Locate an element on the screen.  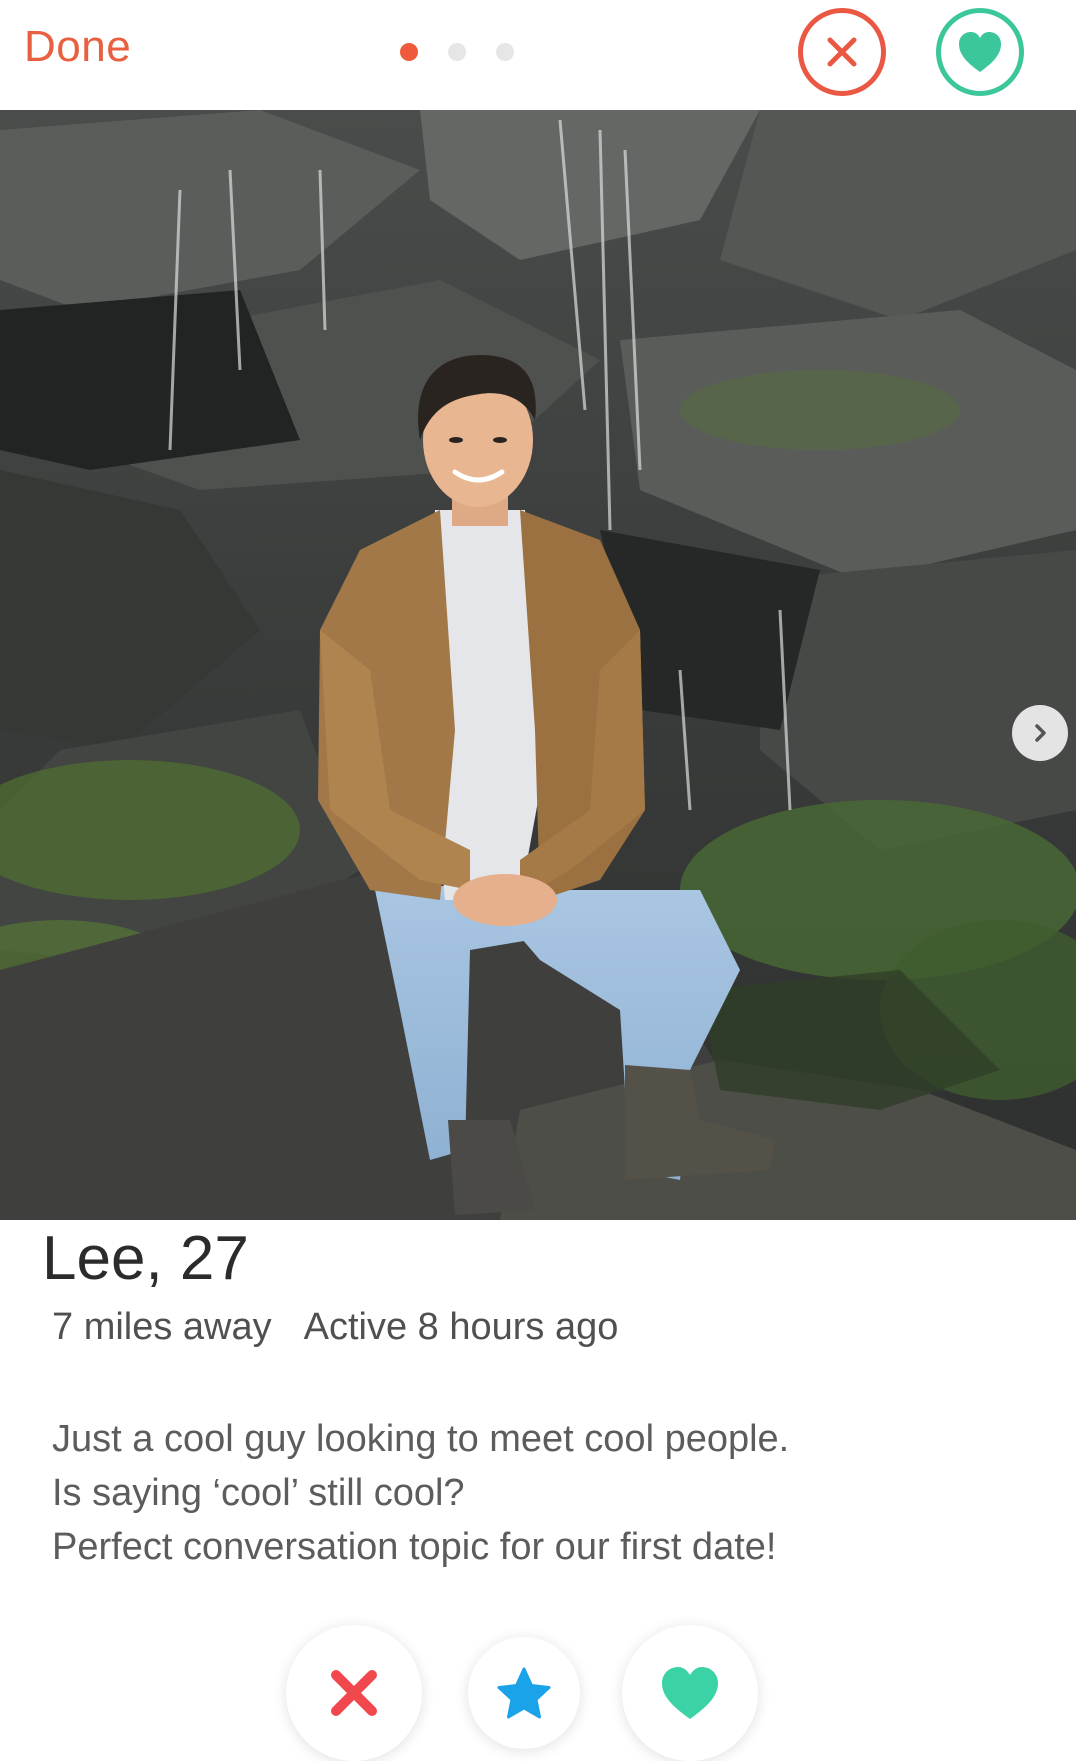
activity-text: Active 8 hours ago is located at coordinates (461, 1327).